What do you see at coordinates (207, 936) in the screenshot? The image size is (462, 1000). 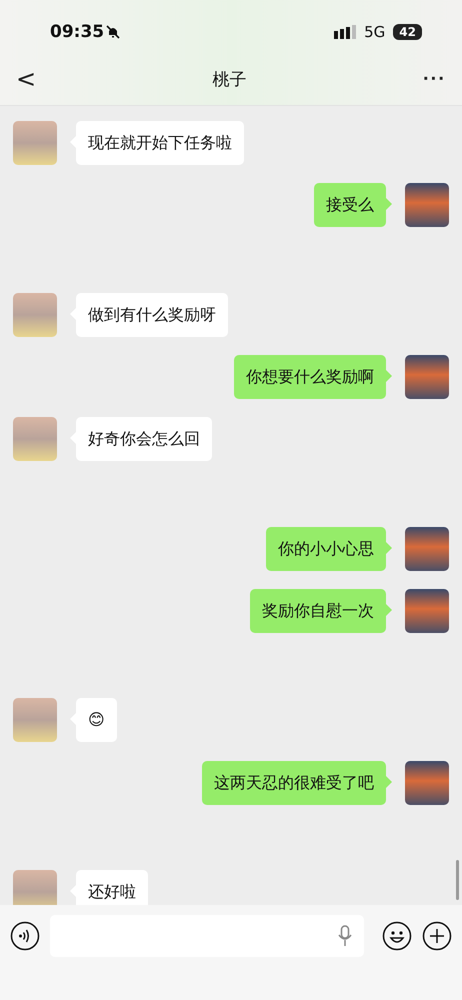 I see `message-input-field` at bounding box center [207, 936].